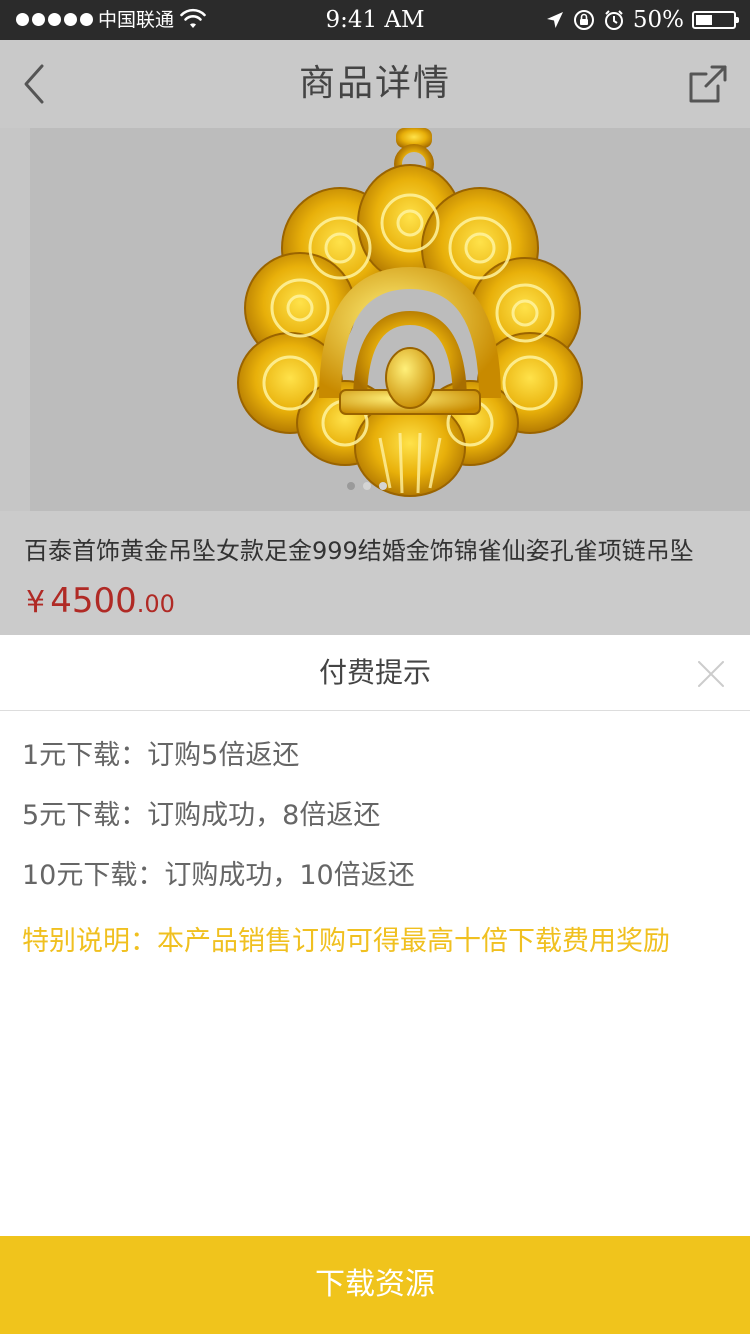 This screenshot has width=750, height=1334. I want to click on carousel-indicator, so click(367, 486).